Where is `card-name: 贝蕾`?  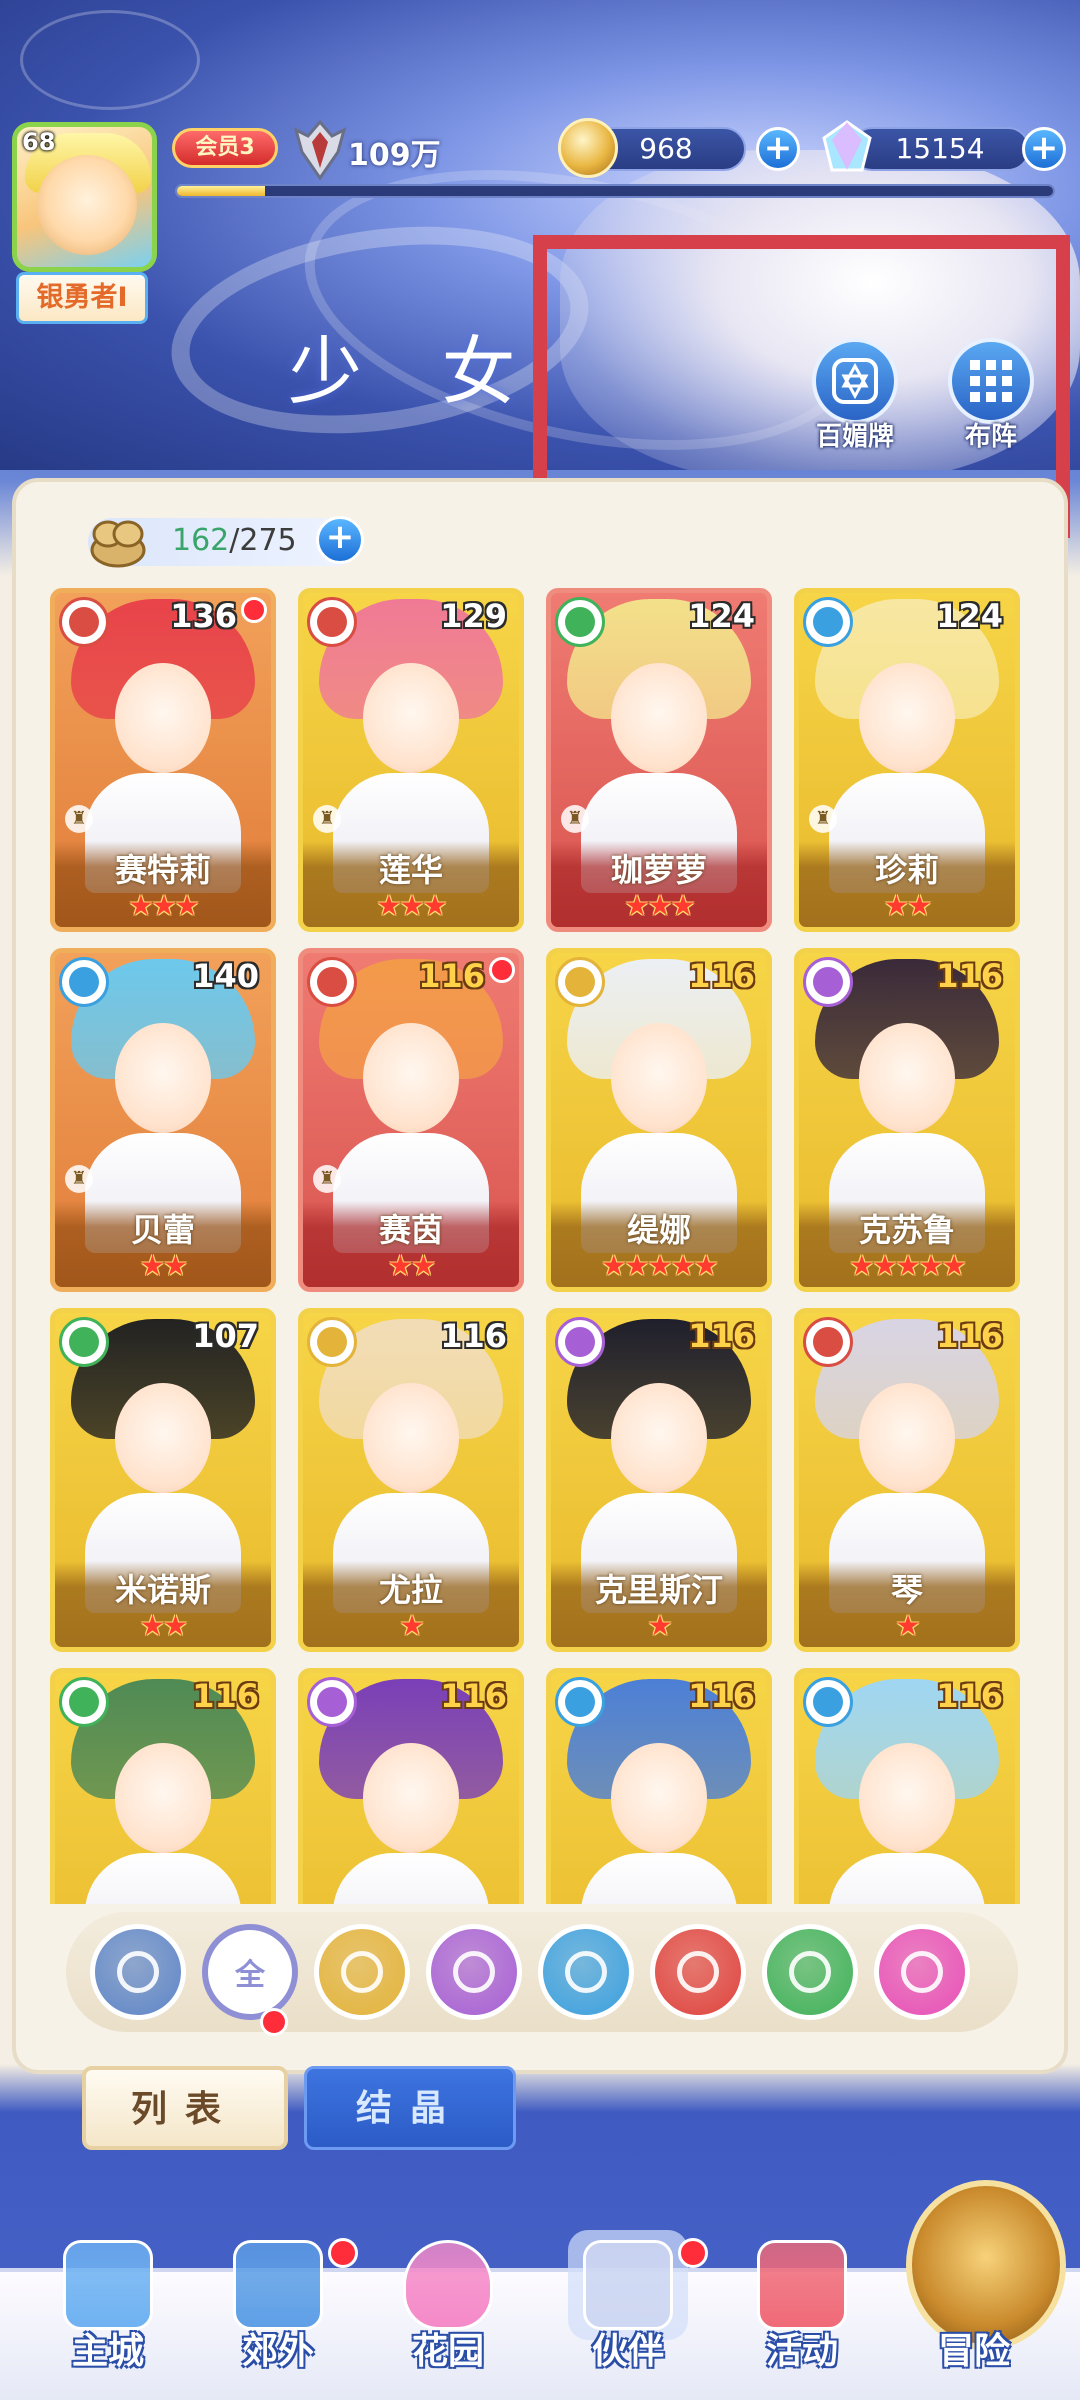 card-name: 贝蕾 is located at coordinates (162, 1230).